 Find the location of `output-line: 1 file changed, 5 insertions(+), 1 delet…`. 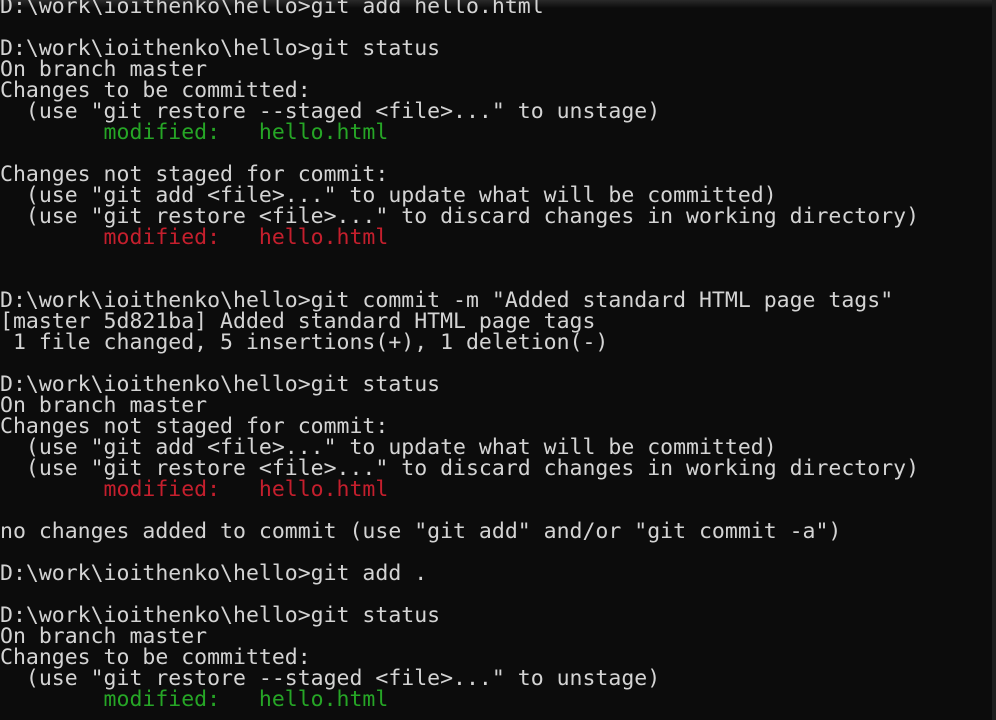

output-line: 1 file changed, 5 insertions(+), 1 delet… is located at coordinates (304, 342).